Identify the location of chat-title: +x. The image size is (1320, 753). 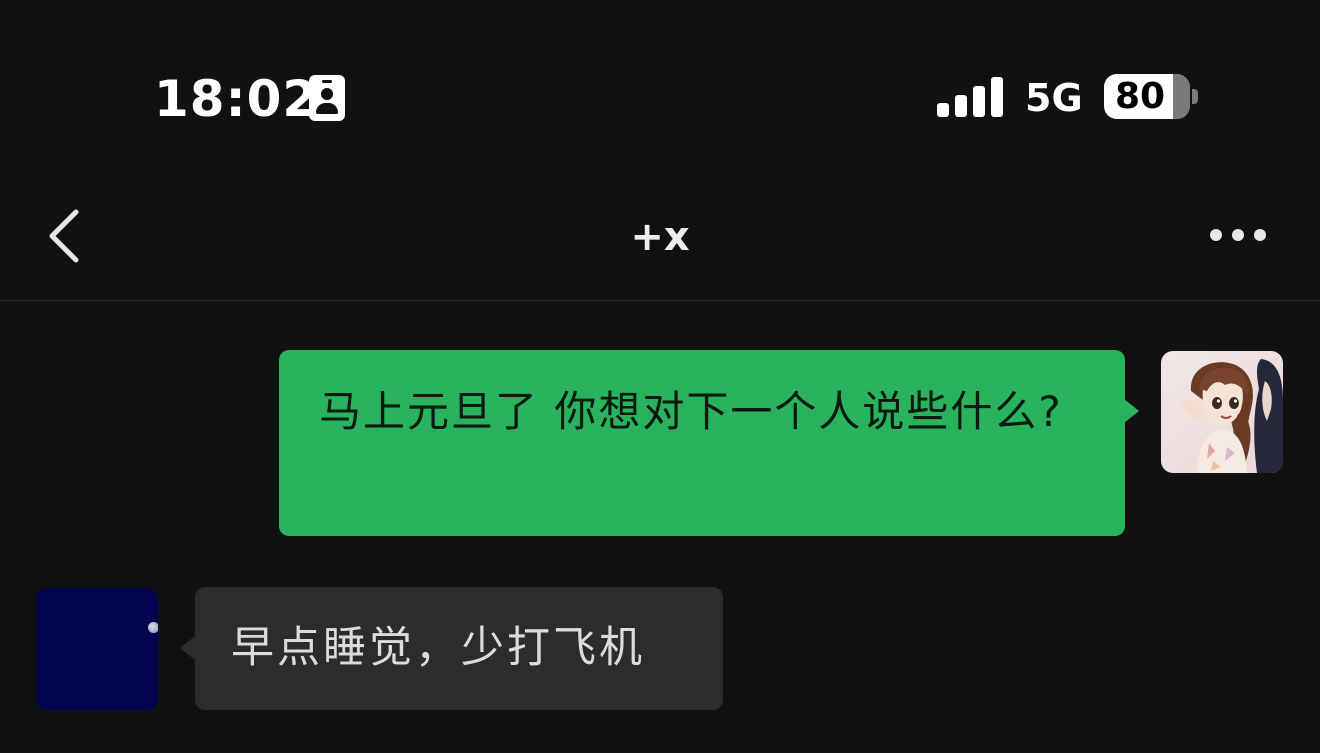
(660, 237).